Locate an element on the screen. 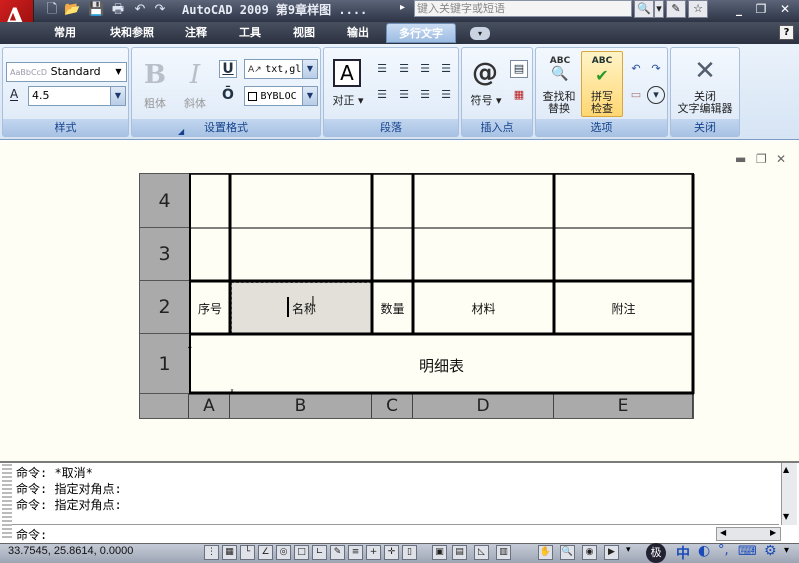 This screenshot has width=799, height=563. pan-icon: ✋ is located at coordinates (545, 552).